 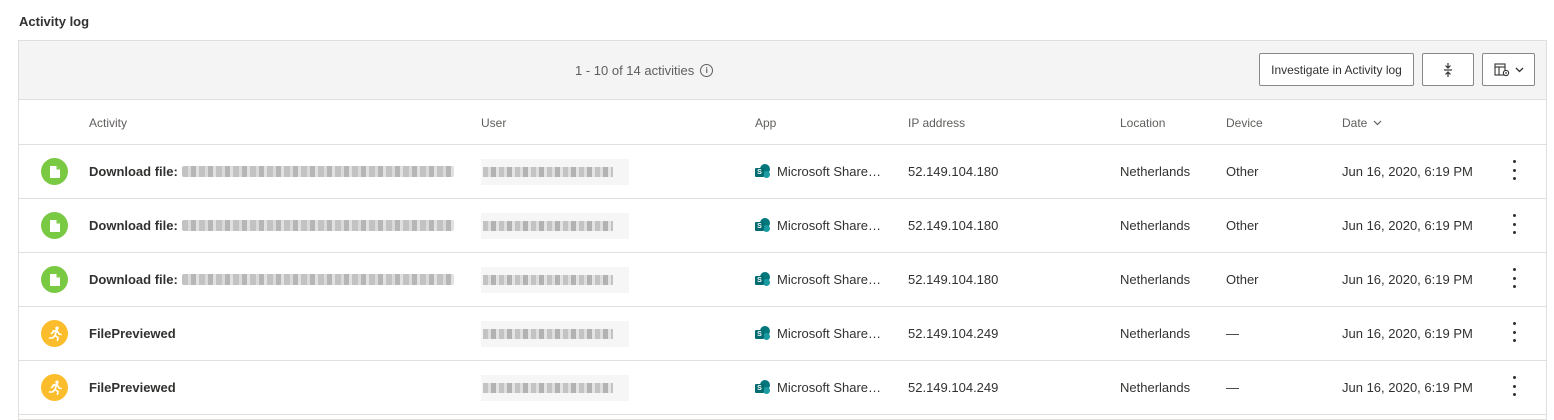 I want to click on column-header-date: Date, so click(x=1362, y=123).